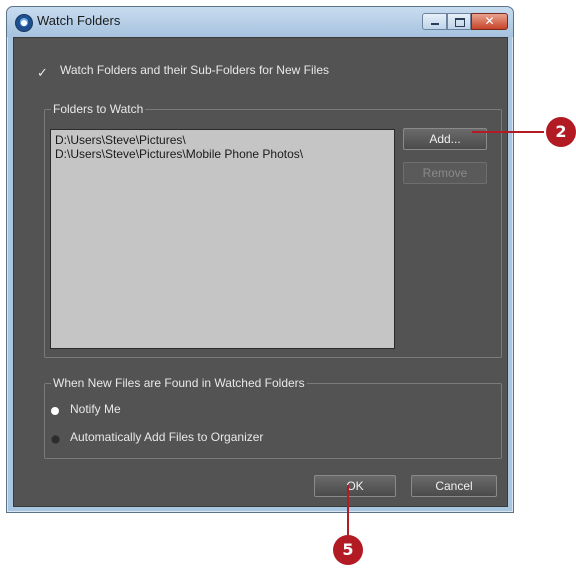 This screenshot has height=578, width=576. Describe the element at coordinates (98, 109) in the screenshot. I see `folders-to-watch-legend: Folders to Watch` at that location.